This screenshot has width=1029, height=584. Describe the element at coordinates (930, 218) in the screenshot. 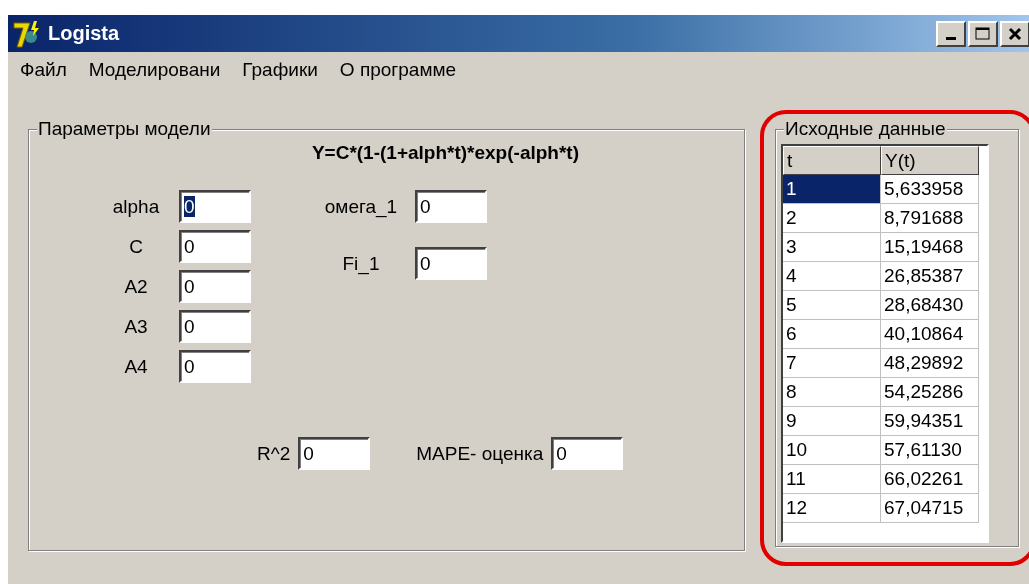

I see `table-cell: 8,791688` at that location.